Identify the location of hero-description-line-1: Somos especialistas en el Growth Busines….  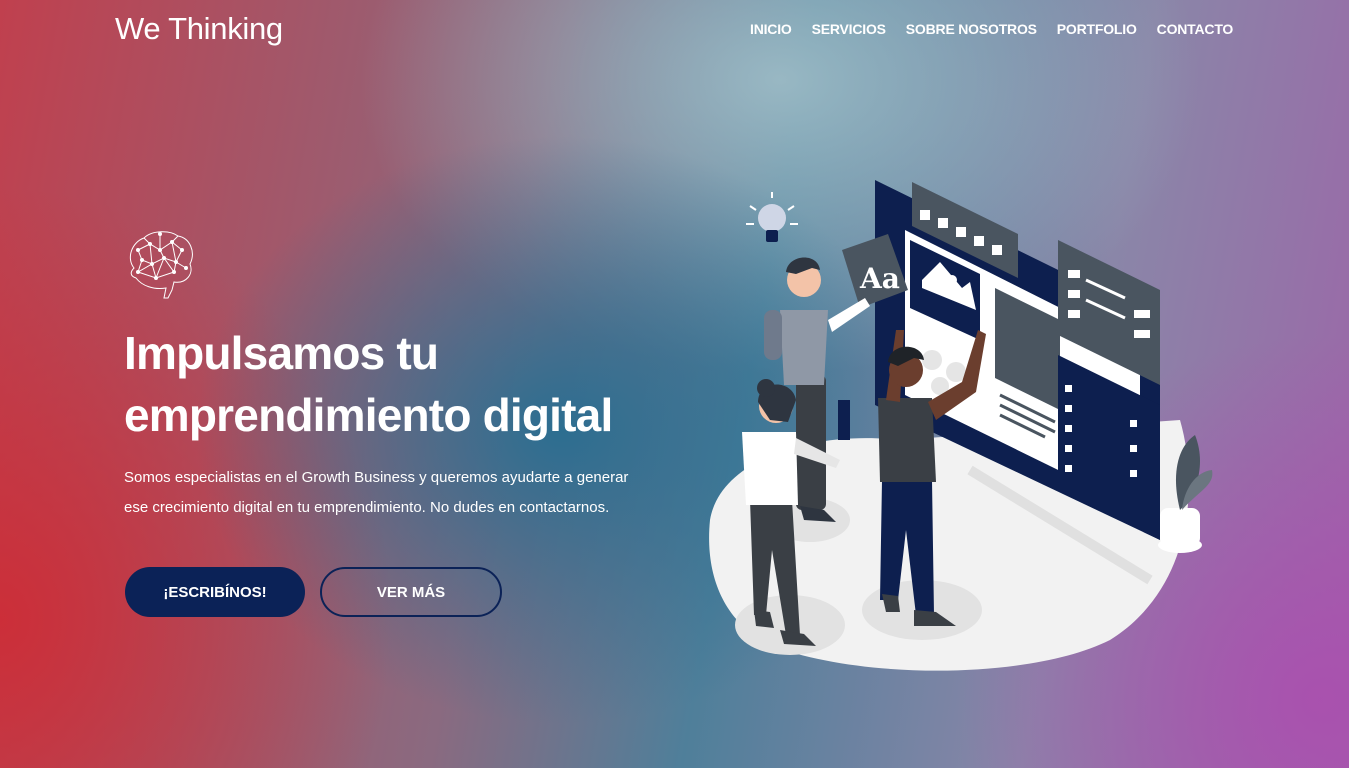
(376, 477).